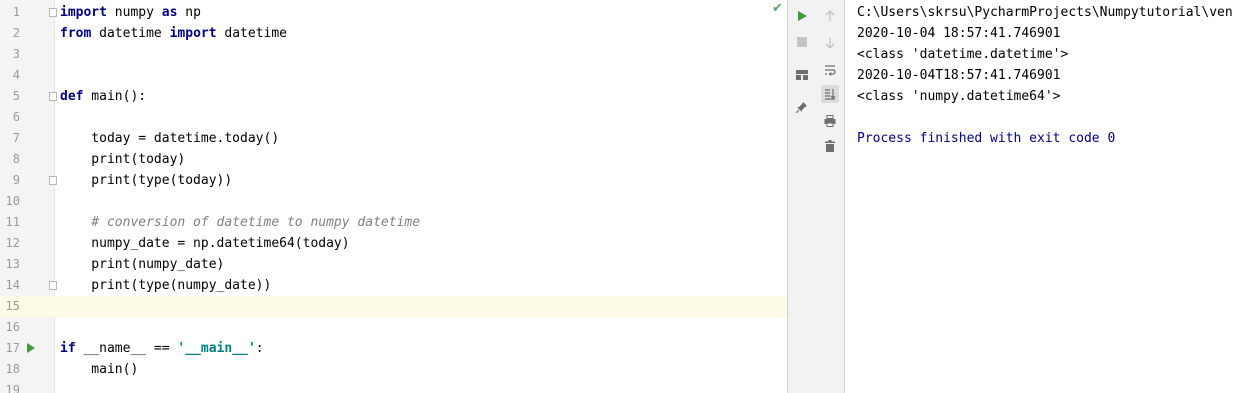  Describe the element at coordinates (76, 33) in the screenshot. I see `code-keyword: from` at that location.